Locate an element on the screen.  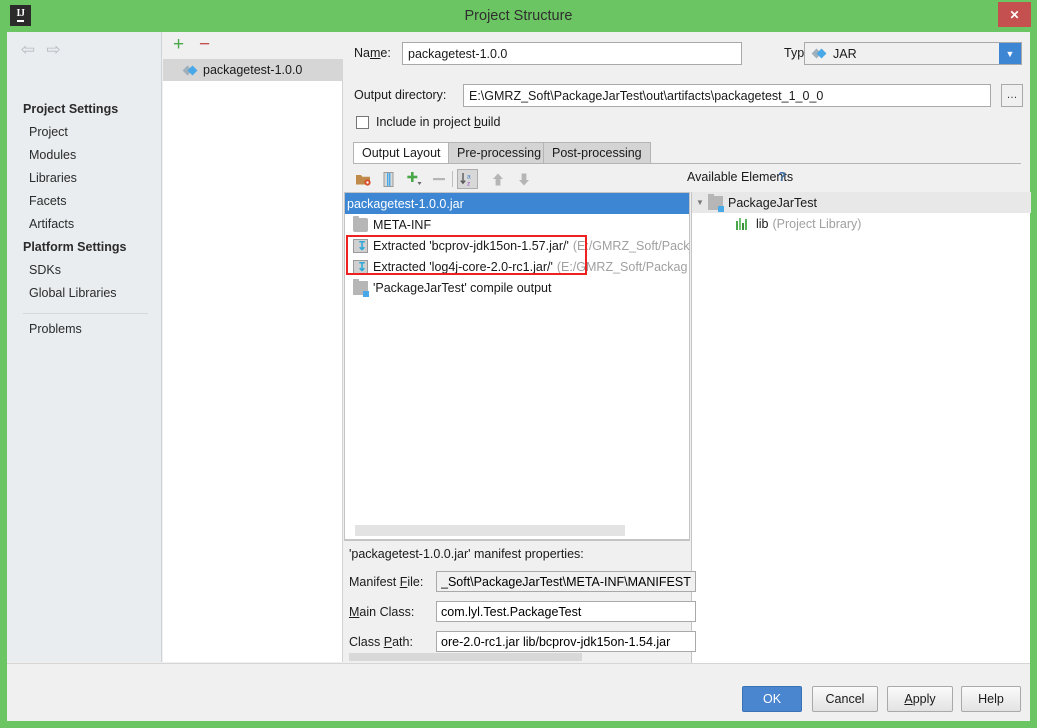
include-in-project-build-label: Include in project build is located at coordinates (438, 122).